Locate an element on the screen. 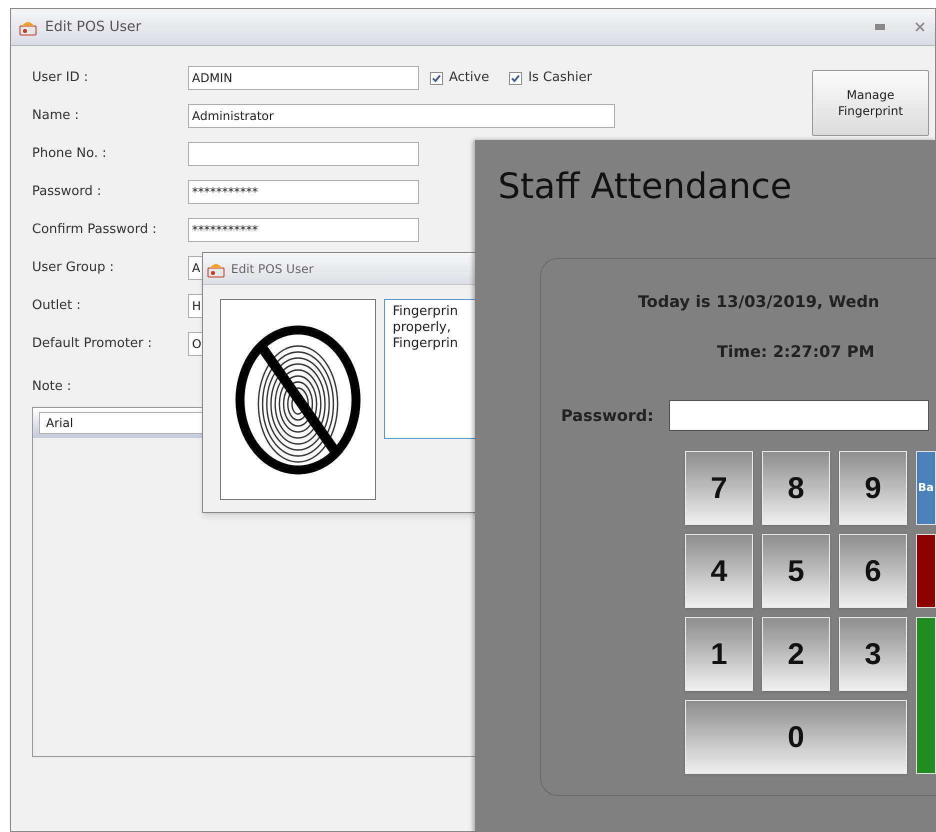 Image resolution: width=936 pixels, height=832 pixels. text-field: Administrator is located at coordinates (401, 116).